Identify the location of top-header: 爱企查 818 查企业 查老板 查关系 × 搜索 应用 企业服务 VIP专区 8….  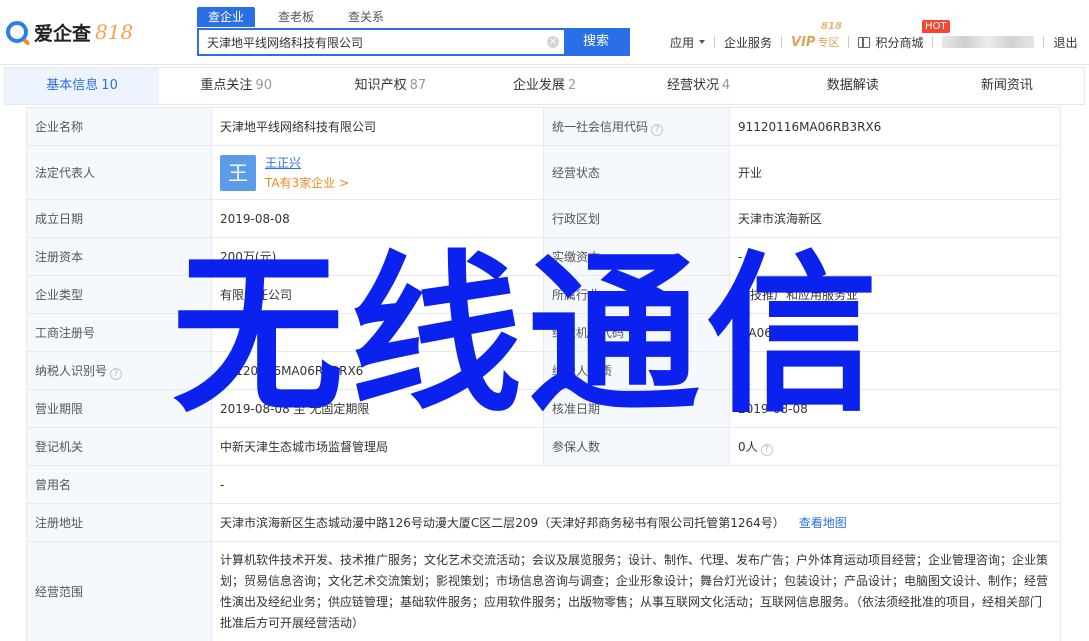
(544, 32).